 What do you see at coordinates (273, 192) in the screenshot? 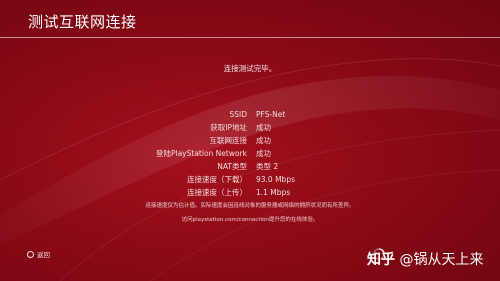
I see `result-value: 1.1 Mbps` at bounding box center [273, 192].